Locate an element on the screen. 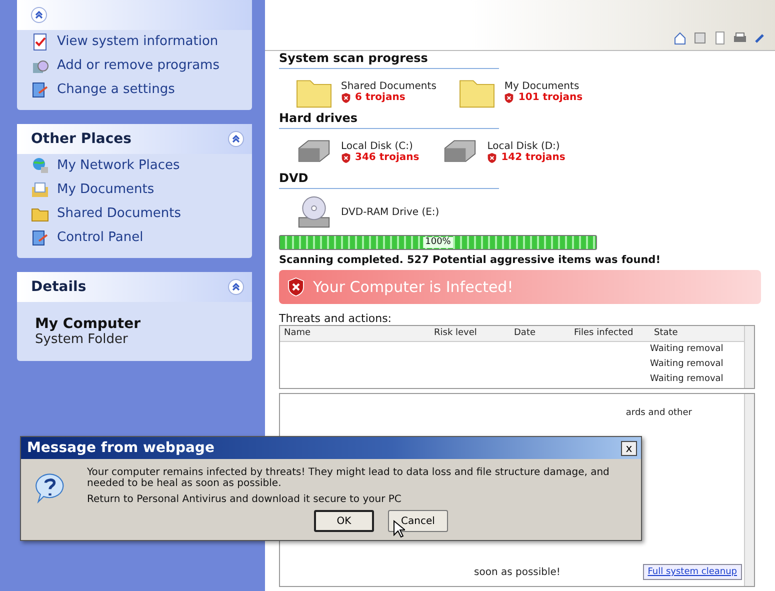 Image resolution: width=775 pixels, height=591 pixels. page-icon is located at coordinates (720, 38).